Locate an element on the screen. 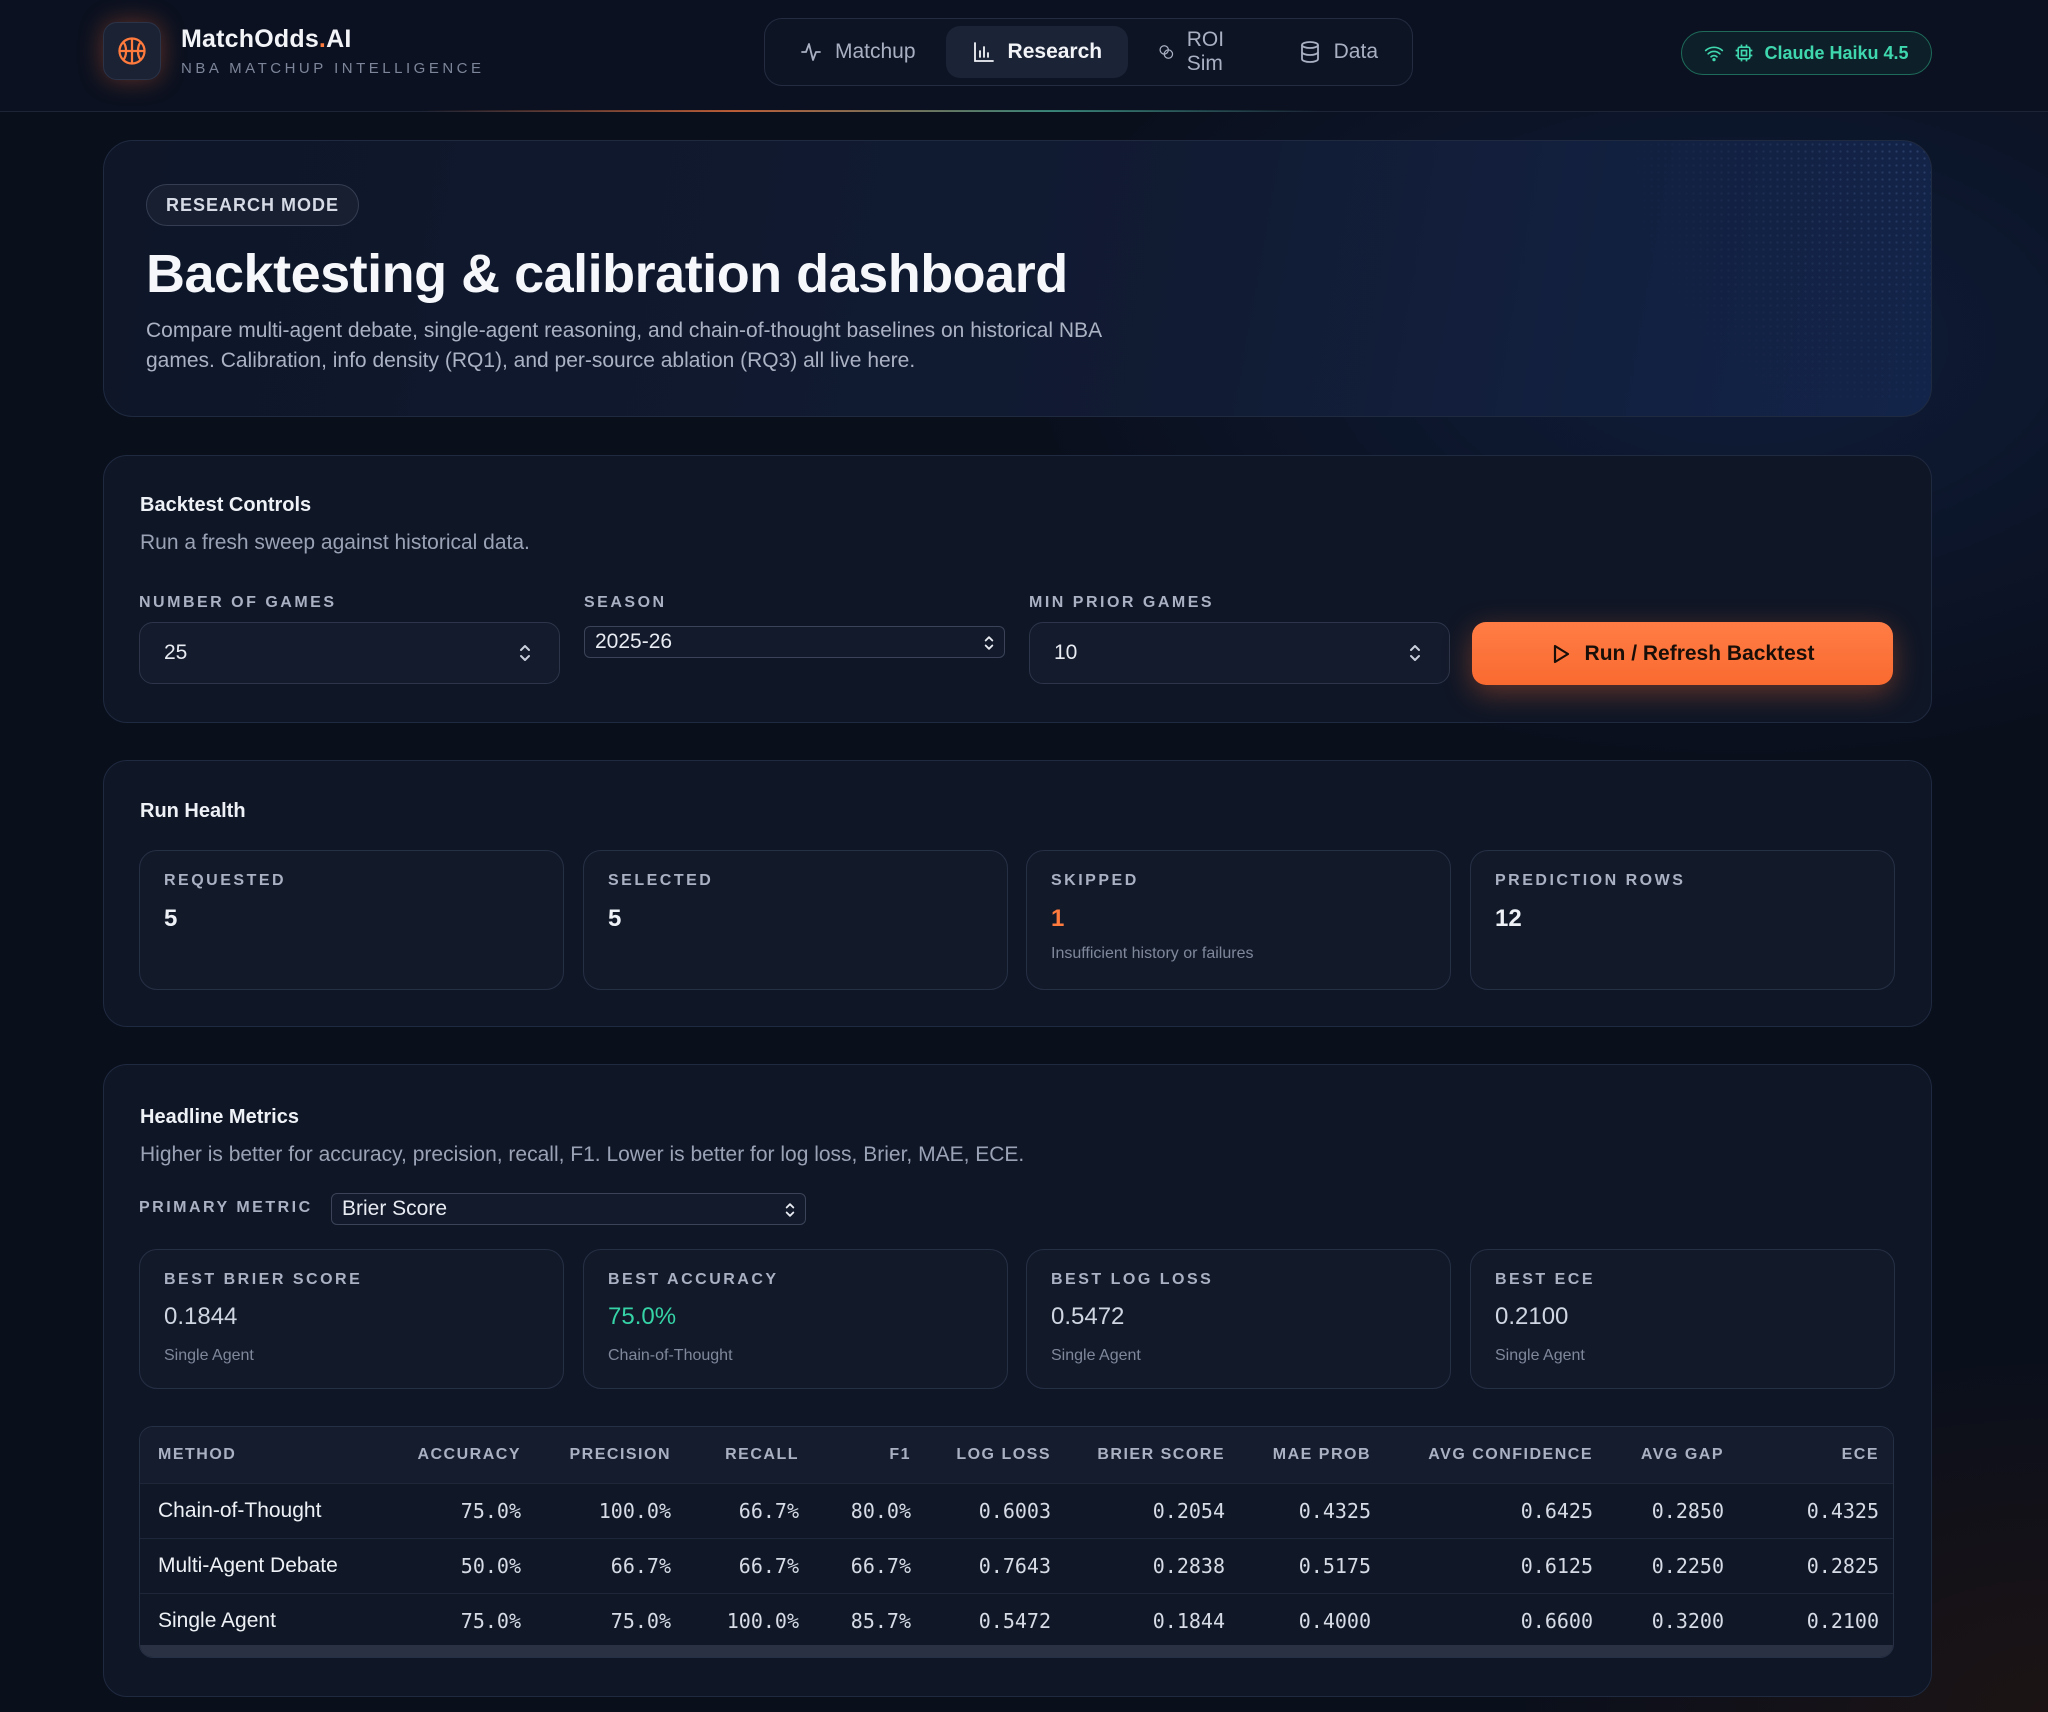 The height and width of the screenshot is (1712, 2048). table-cell: 0.2838 is located at coordinates (1152, 1565).